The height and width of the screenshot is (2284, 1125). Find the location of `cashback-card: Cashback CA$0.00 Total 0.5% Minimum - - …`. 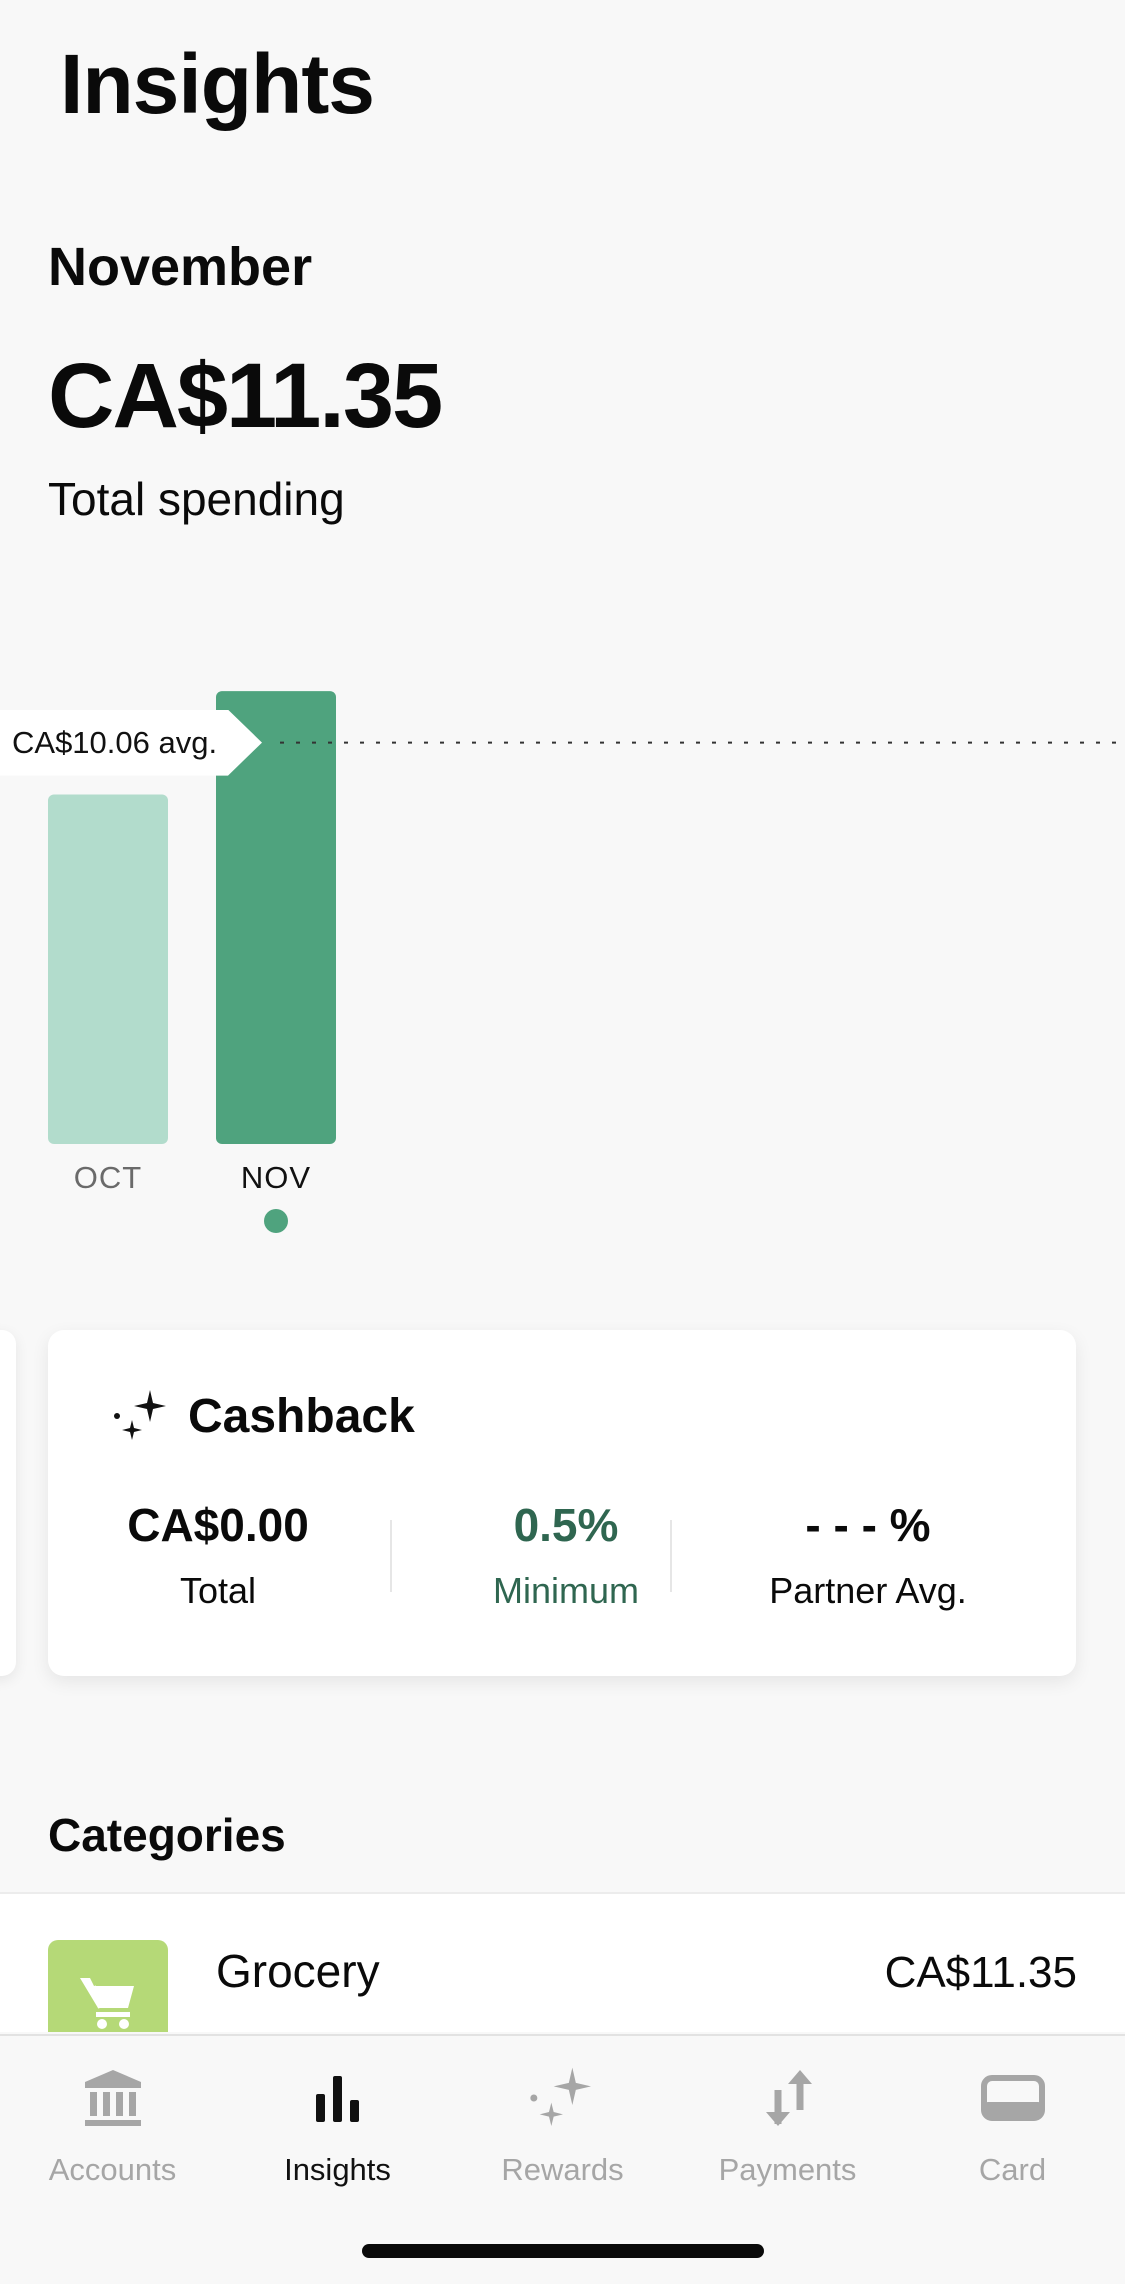

cashback-card: Cashback CA$0.00 Total 0.5% Minimum - - … is located at coordinates (562, 1503).